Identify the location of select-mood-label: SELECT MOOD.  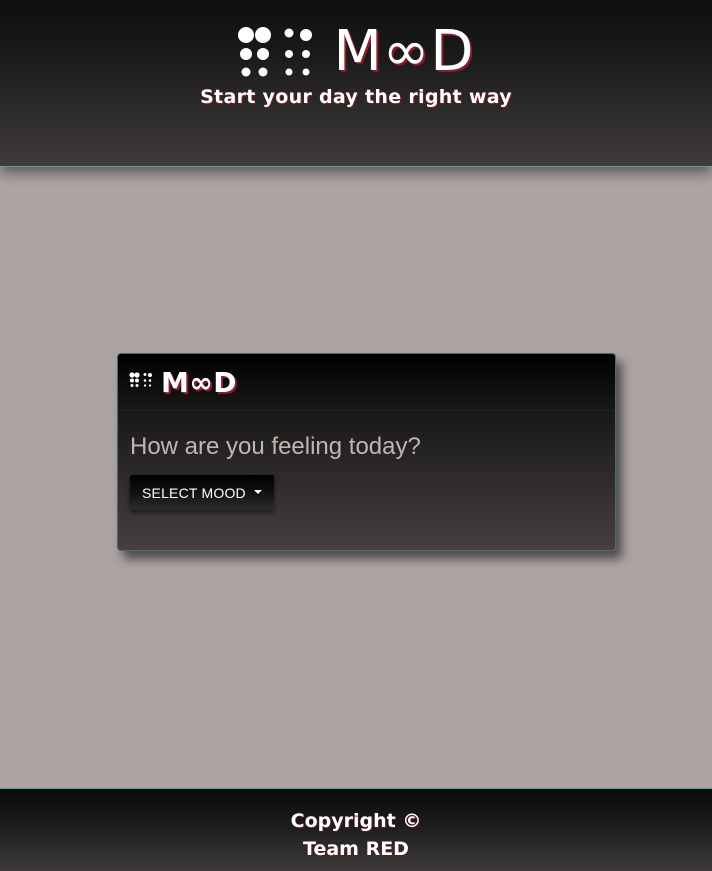
(194, 492).